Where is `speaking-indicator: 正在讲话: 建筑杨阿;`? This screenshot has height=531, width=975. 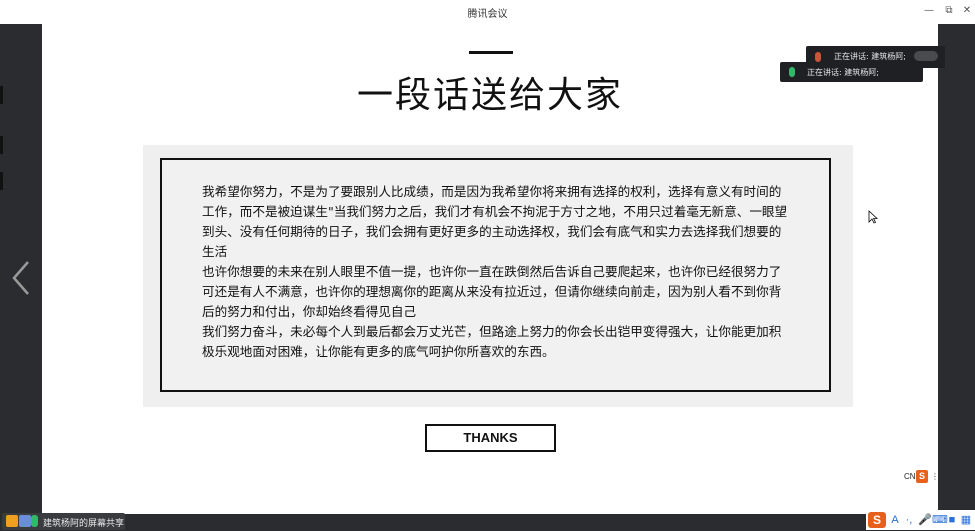
speaking-indicator: 正在讲话: 建筑杨阿; is located at coordinates (851, 72).